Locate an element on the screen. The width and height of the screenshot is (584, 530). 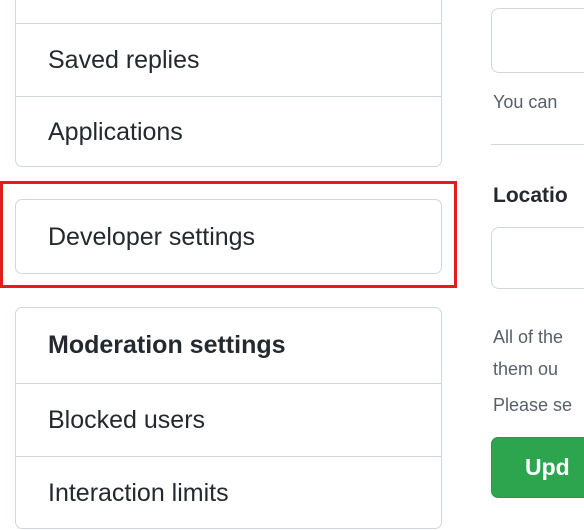
location-input is located at coordinates (537, 258).